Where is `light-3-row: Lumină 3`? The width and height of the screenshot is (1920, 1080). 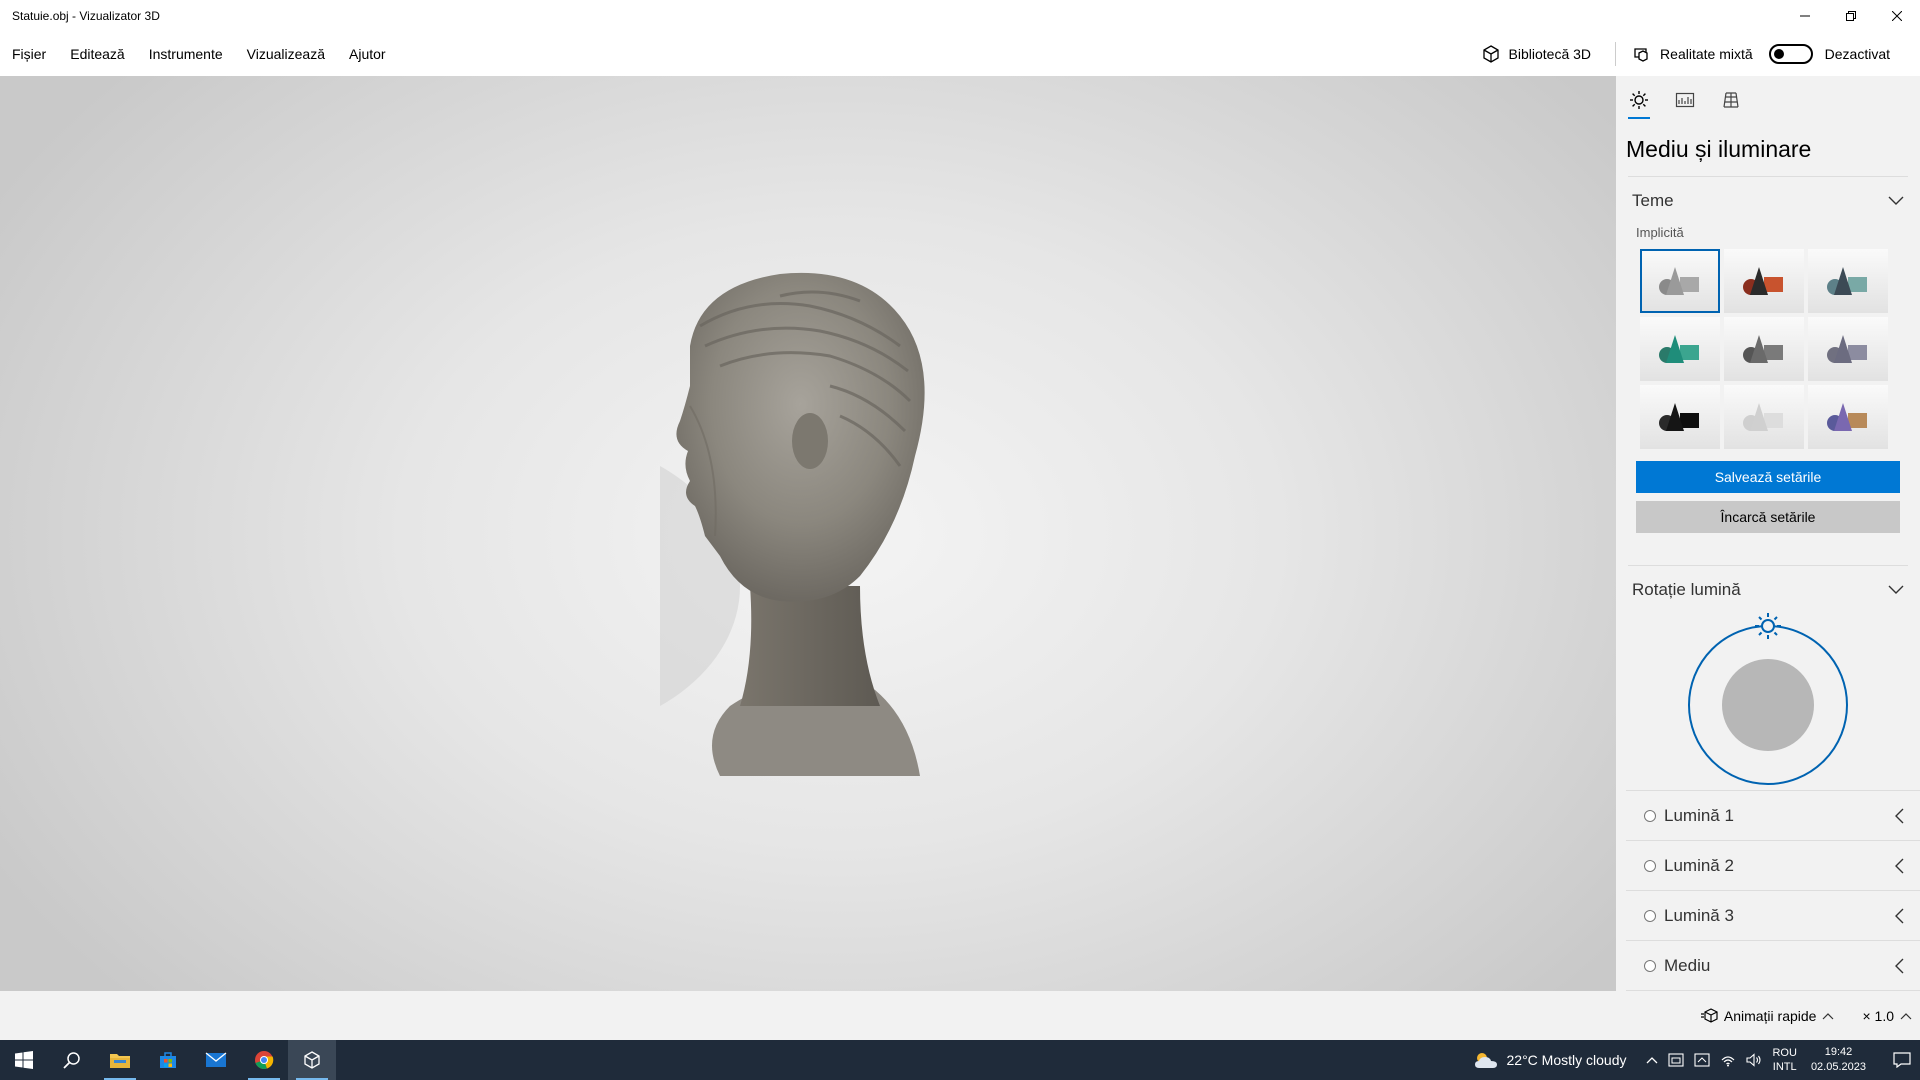
light-3-row: Lumină 3 is located at coordinates (1773, 916).